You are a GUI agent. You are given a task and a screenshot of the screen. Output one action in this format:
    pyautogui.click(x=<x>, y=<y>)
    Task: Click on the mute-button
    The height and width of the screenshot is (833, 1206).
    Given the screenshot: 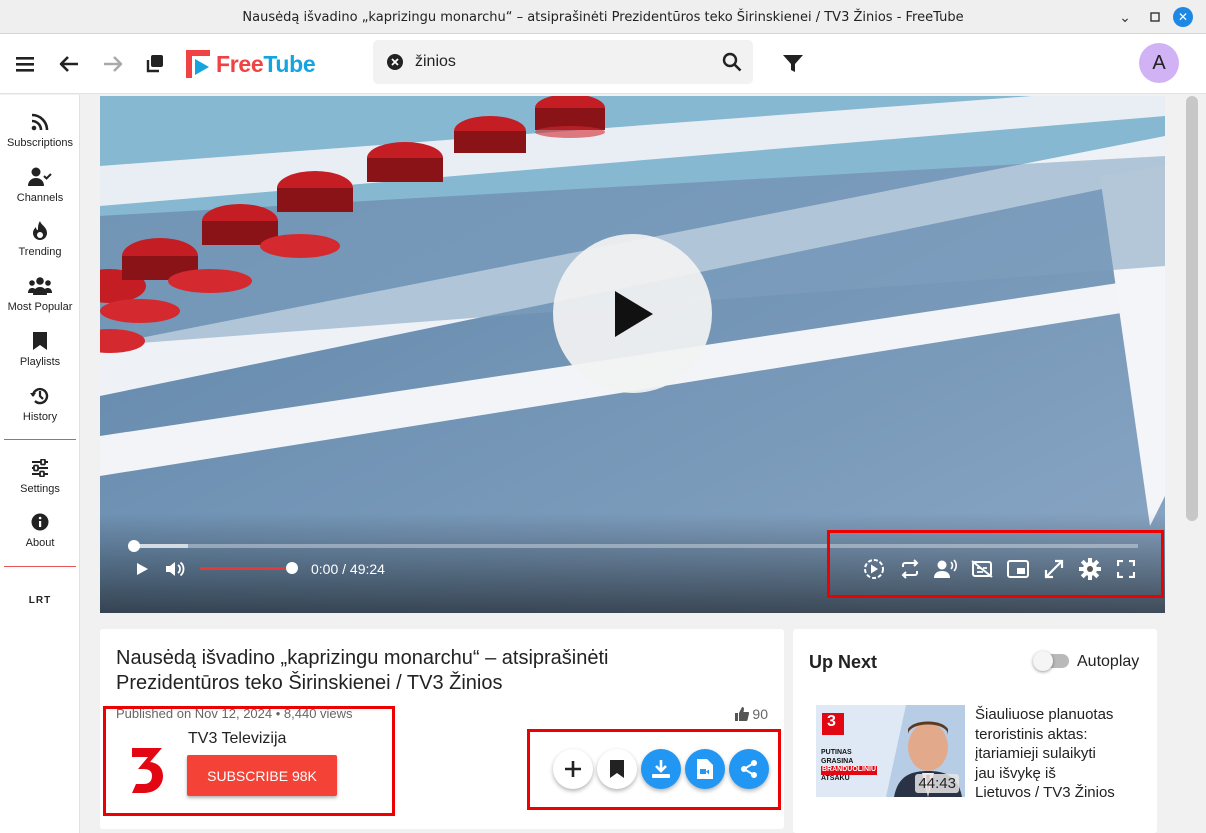 What is the action you would take?
    pyautogui.click(x=175, y=569)
    